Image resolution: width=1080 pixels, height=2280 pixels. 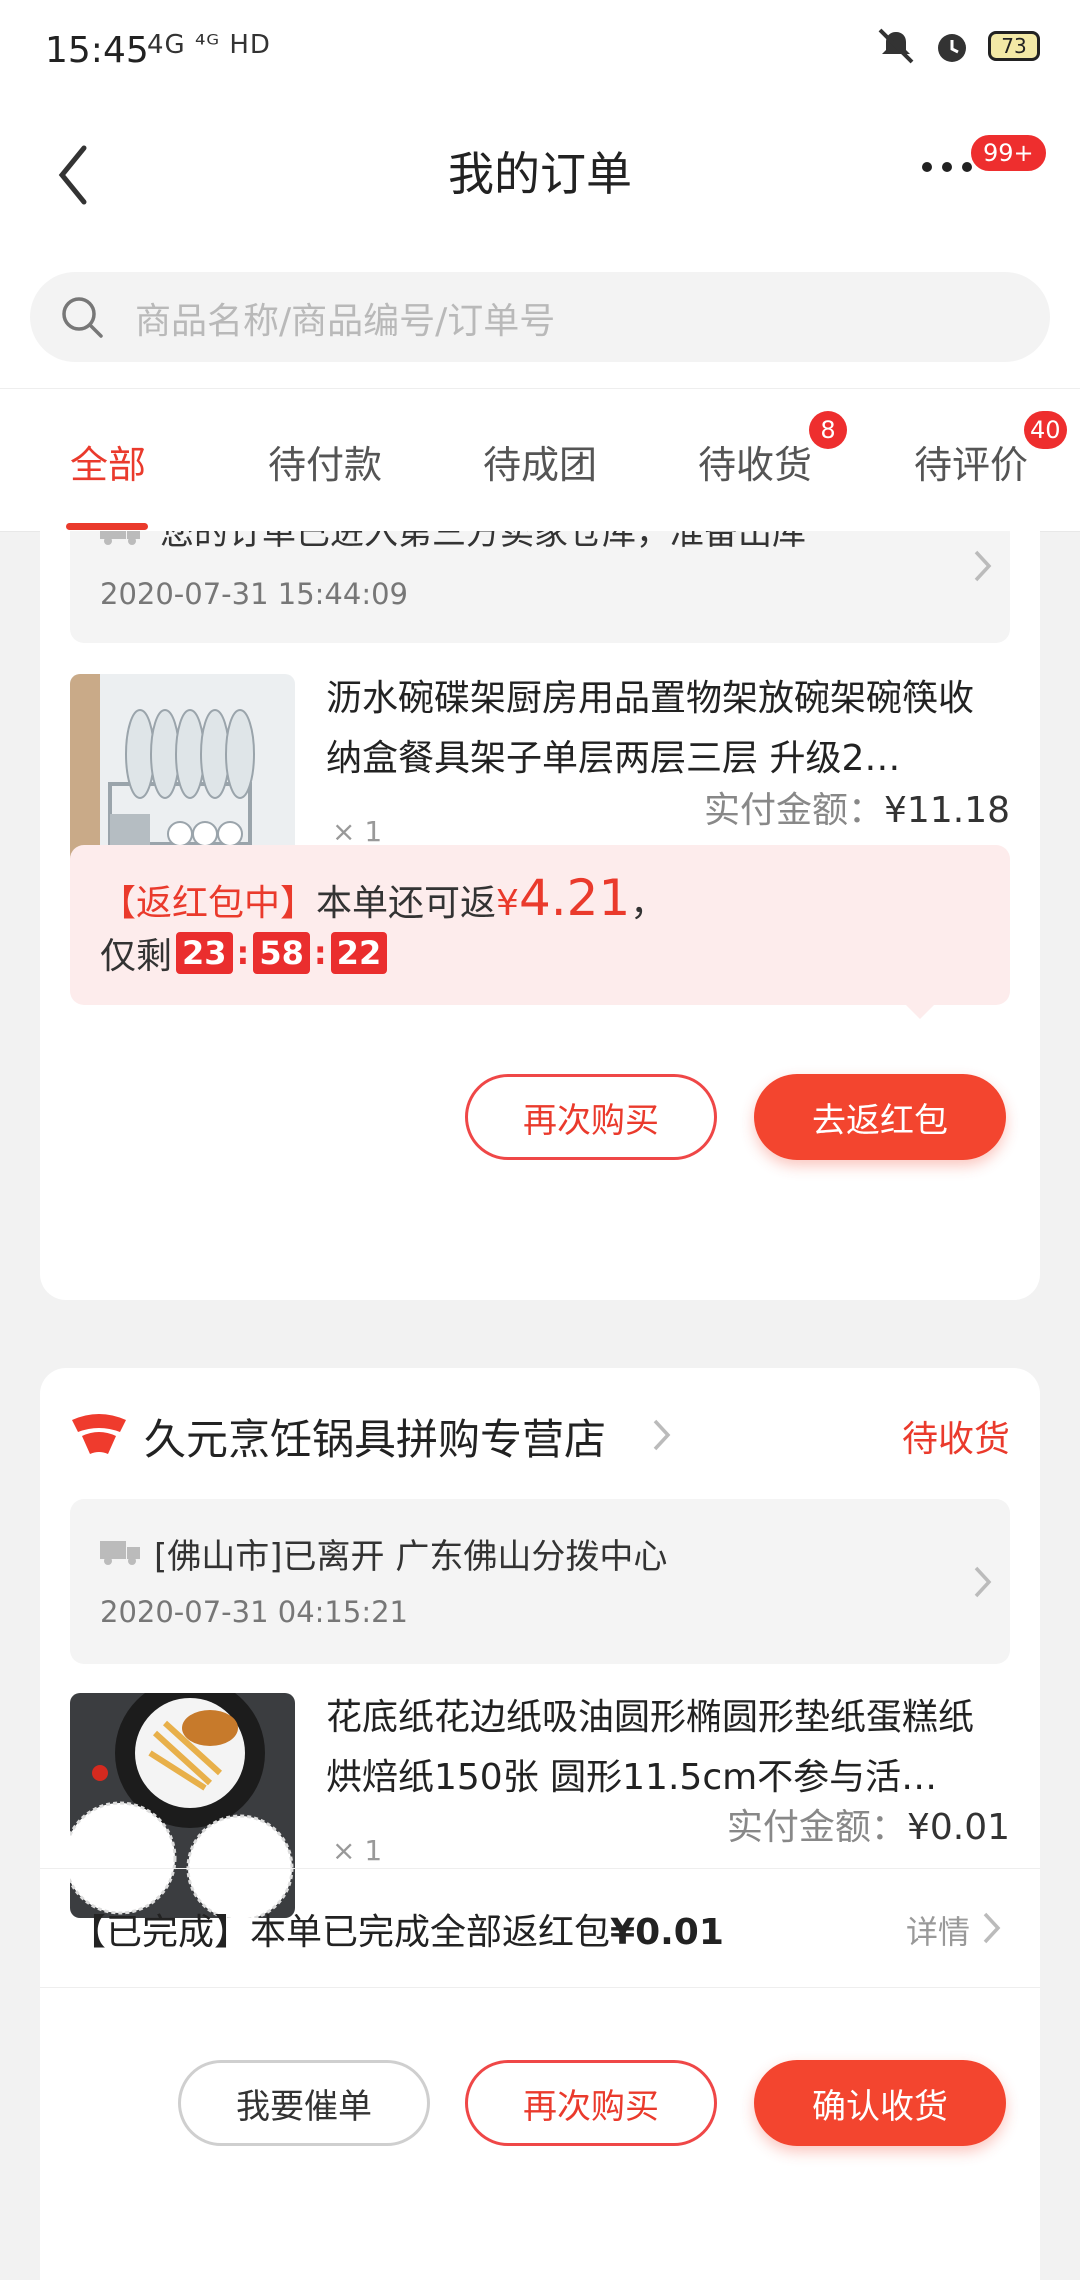 What do you see at coordinates (938, 1930) in the screenshot?
I see `detail-link: 详情` at bounding box center [938, 1930].